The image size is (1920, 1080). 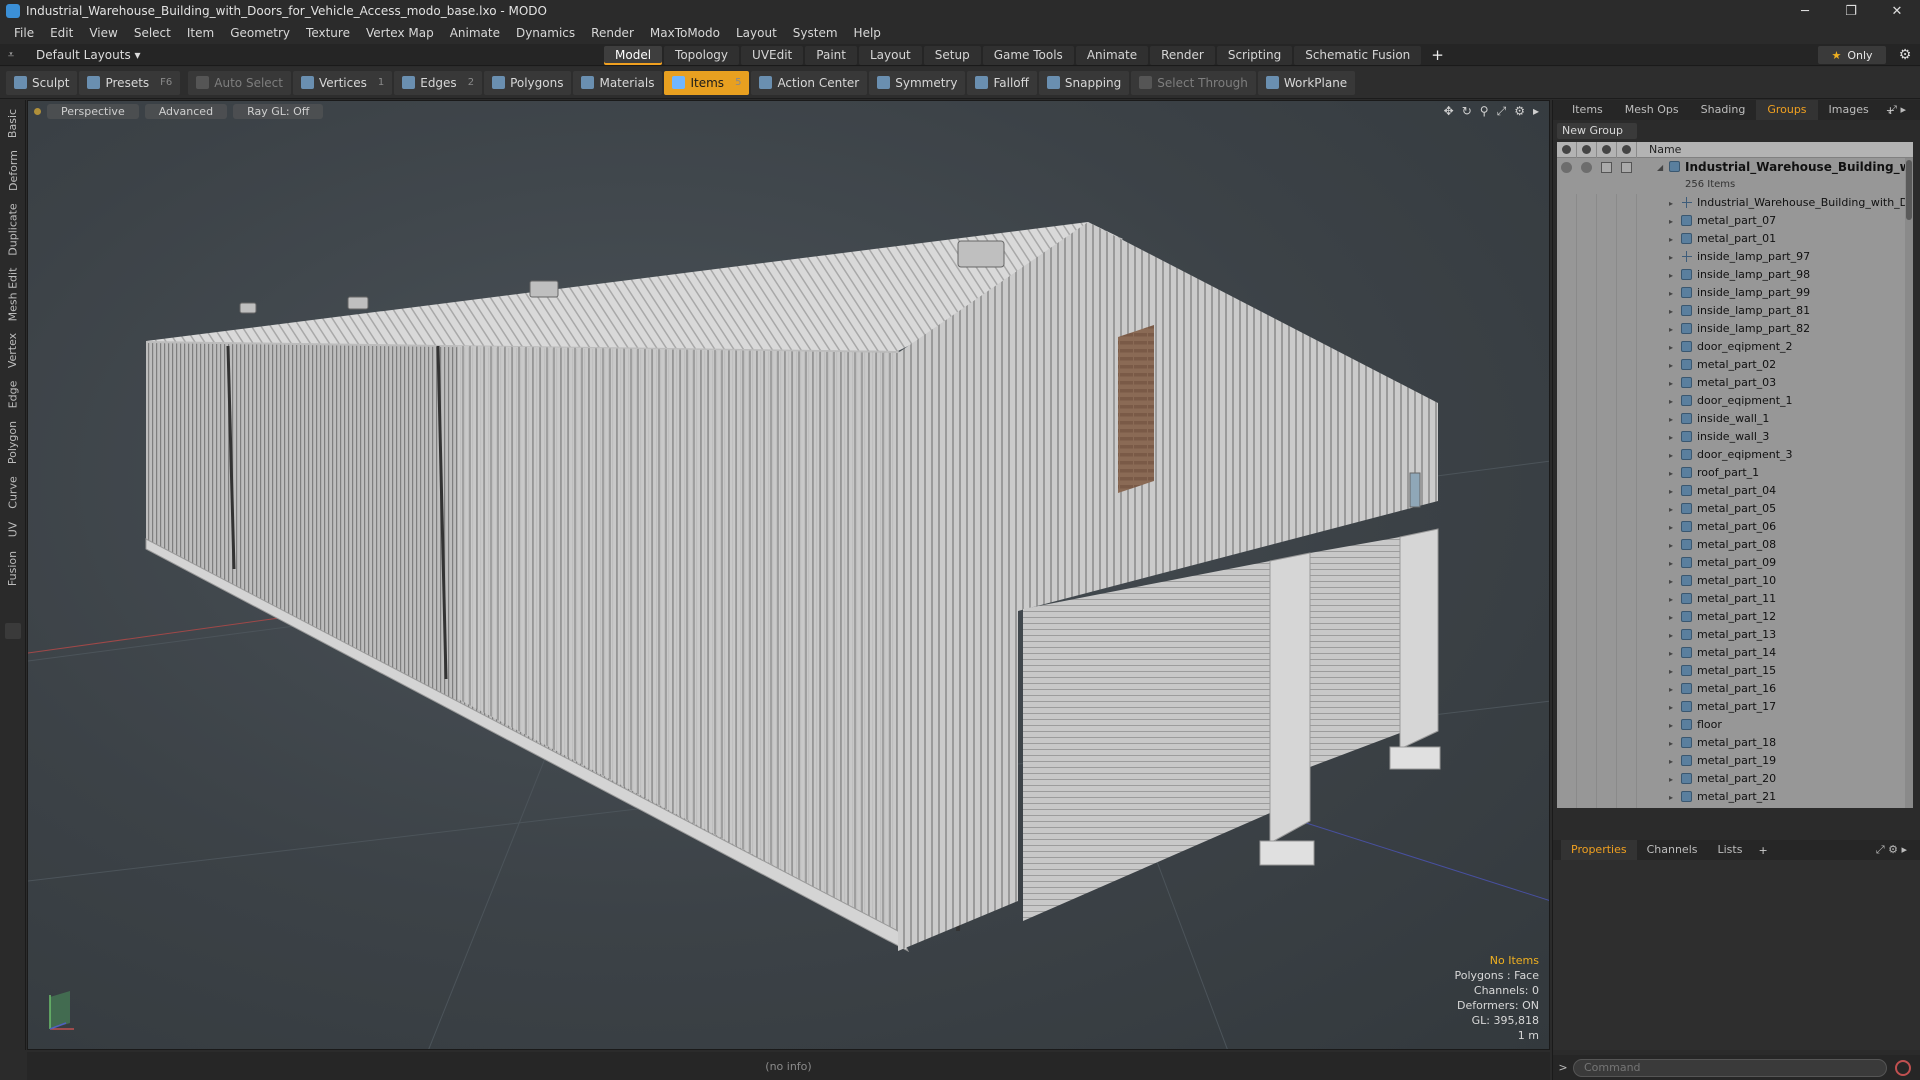 What do you see at coordinates (890, 55) in the screenshot?
I see `tab-layout: Layout` at bounding box center [890, 55].